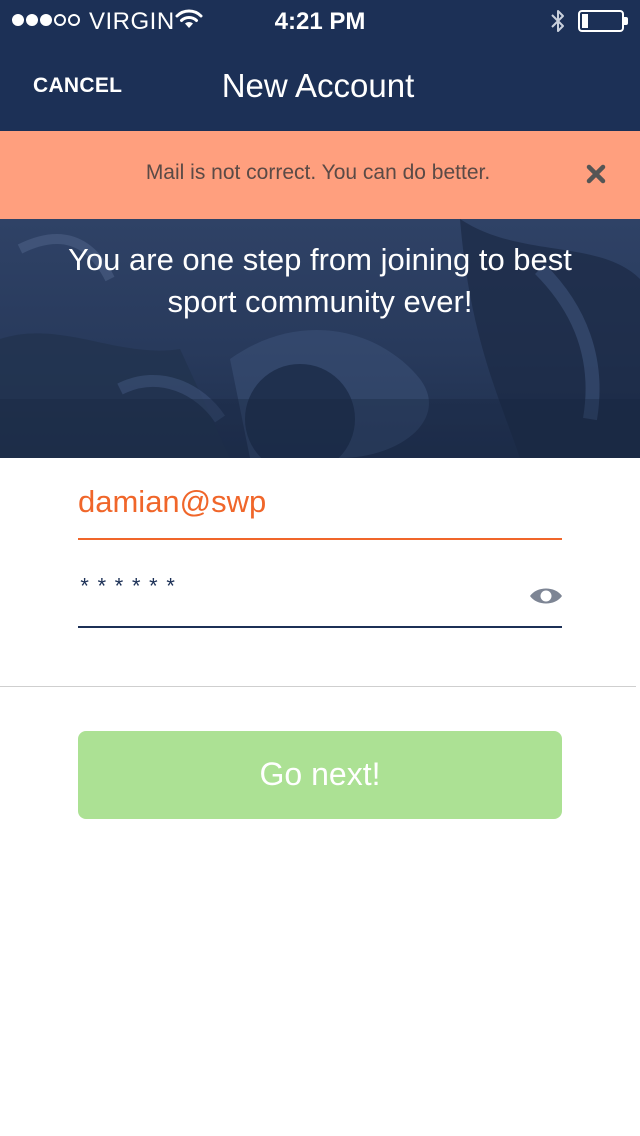 Image resolution: width=640 pixels, height=1136 pixels. What do you see at coordinates (318, 686) in the screenshot?
I see `section-divider` at bounding box center [318, 686].